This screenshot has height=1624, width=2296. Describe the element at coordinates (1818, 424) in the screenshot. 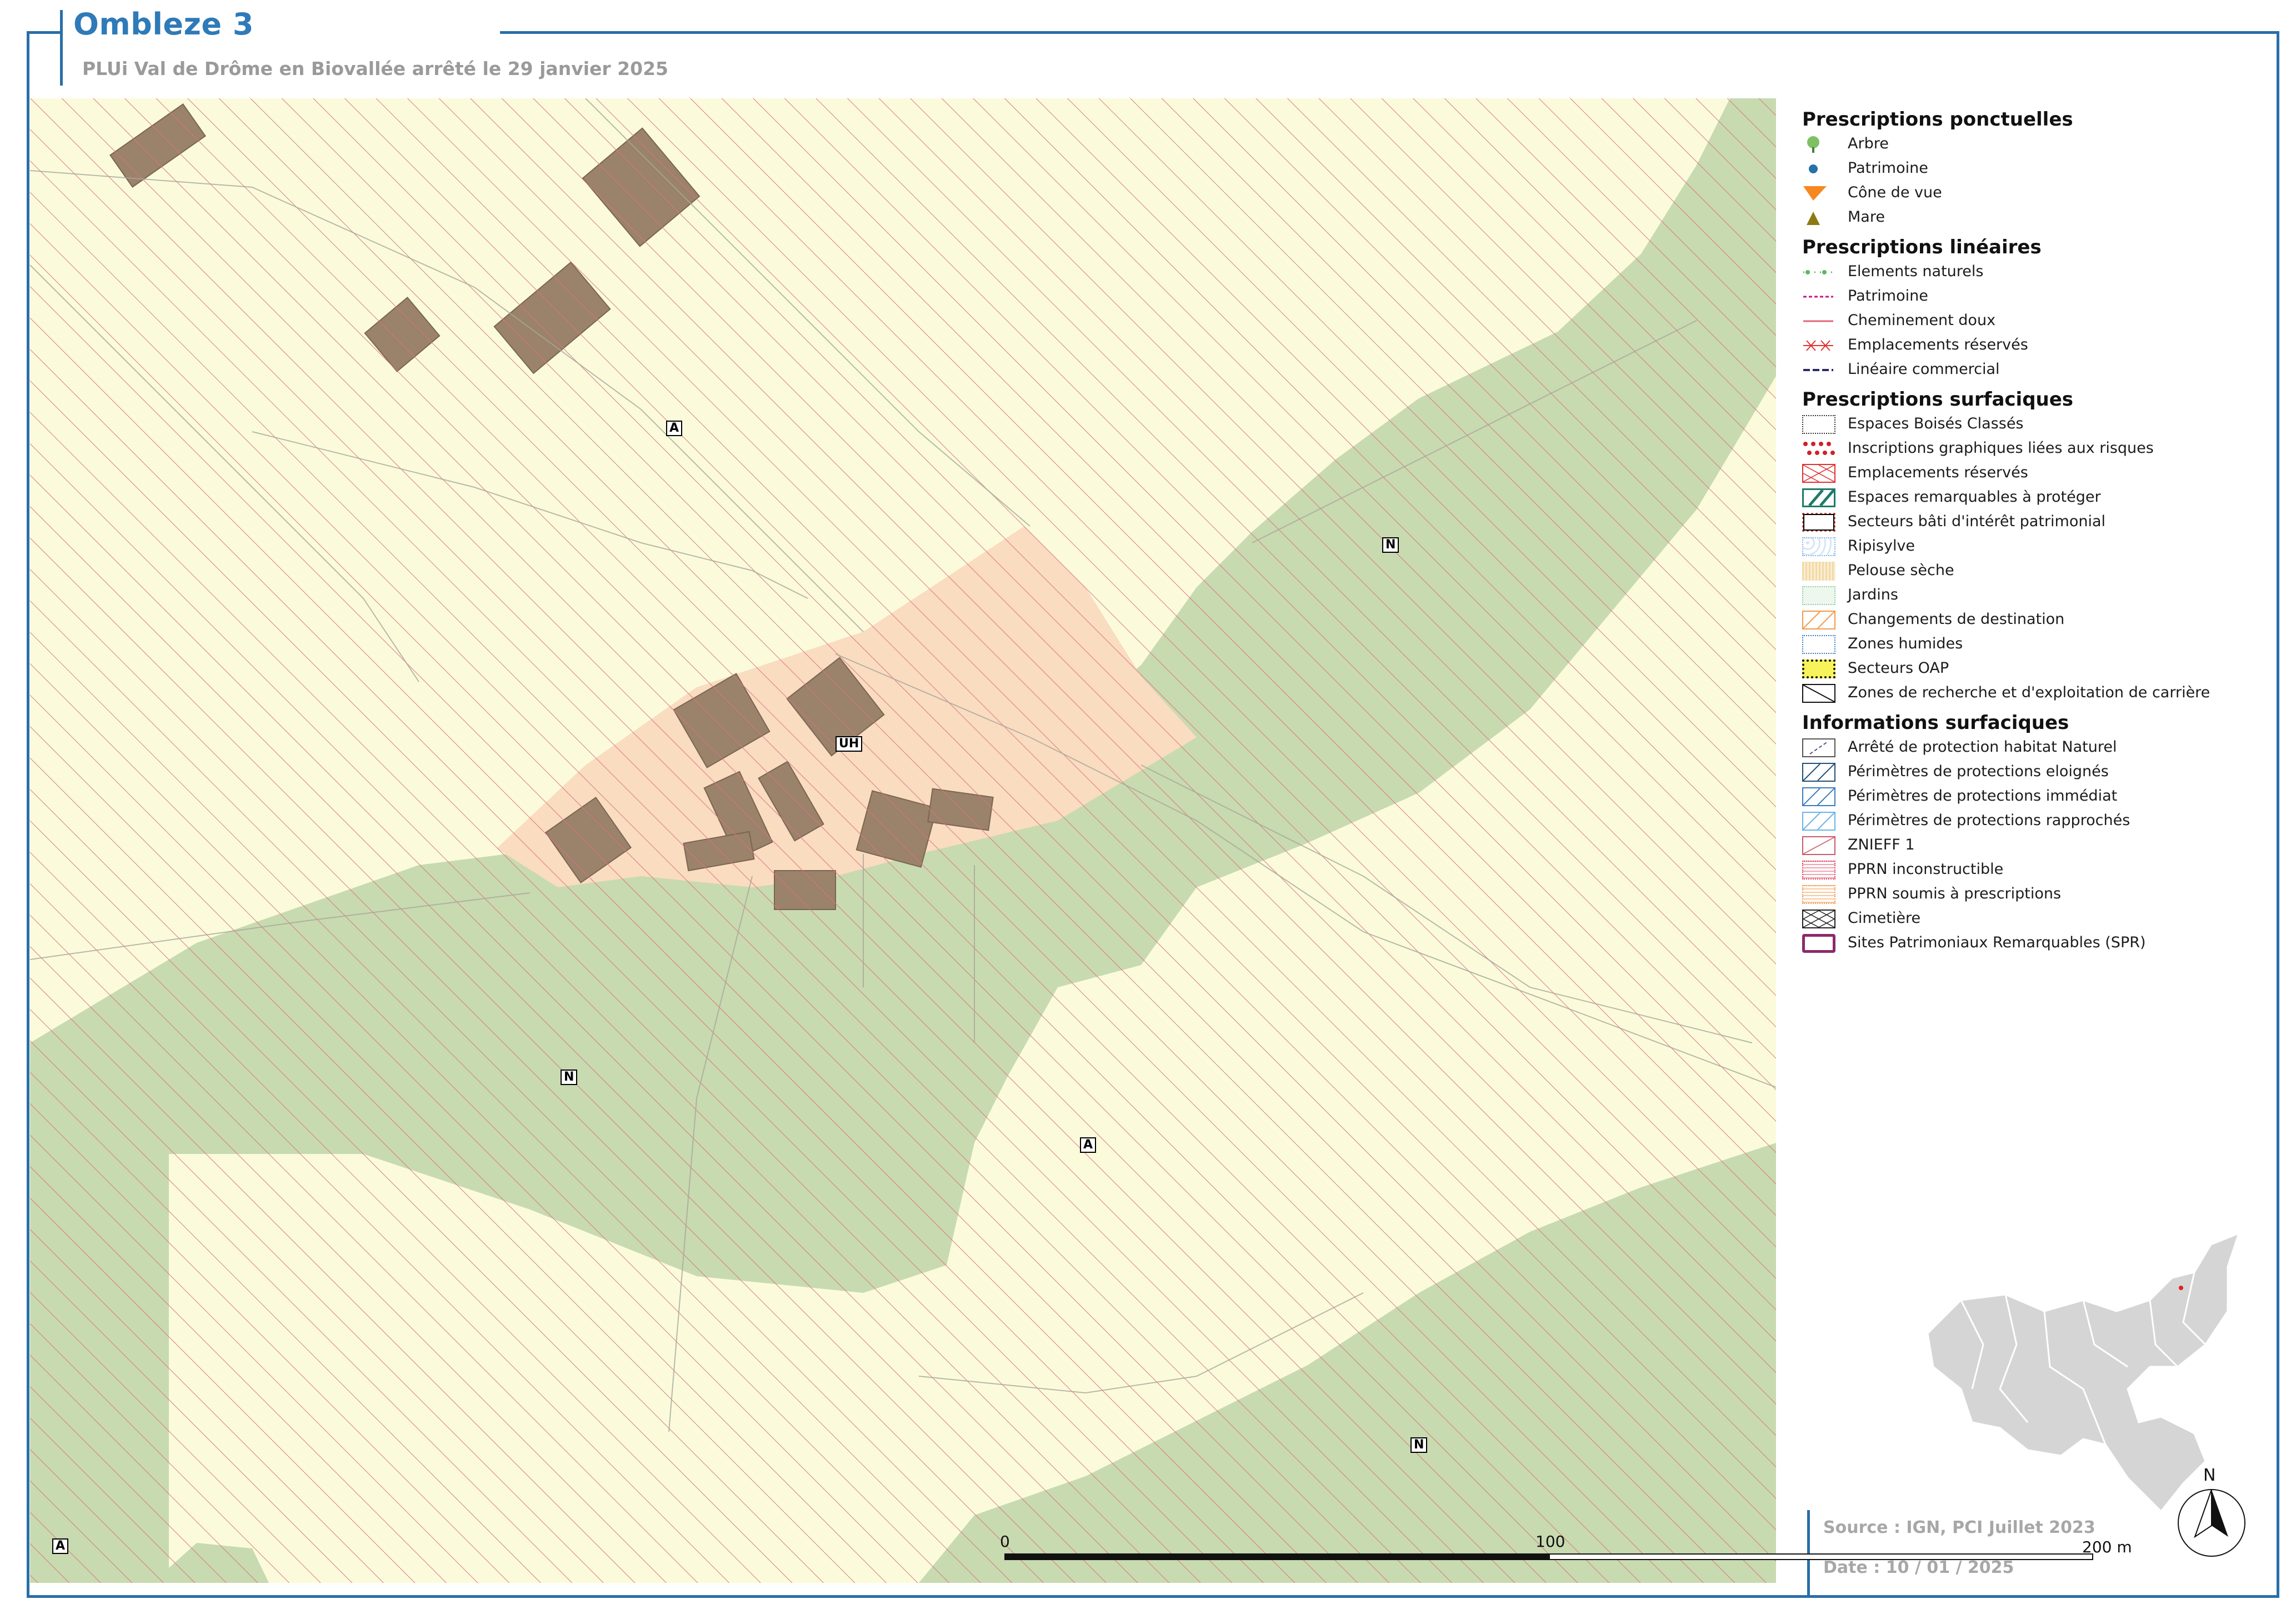

I see `ebc-swatch-icon` at that location.